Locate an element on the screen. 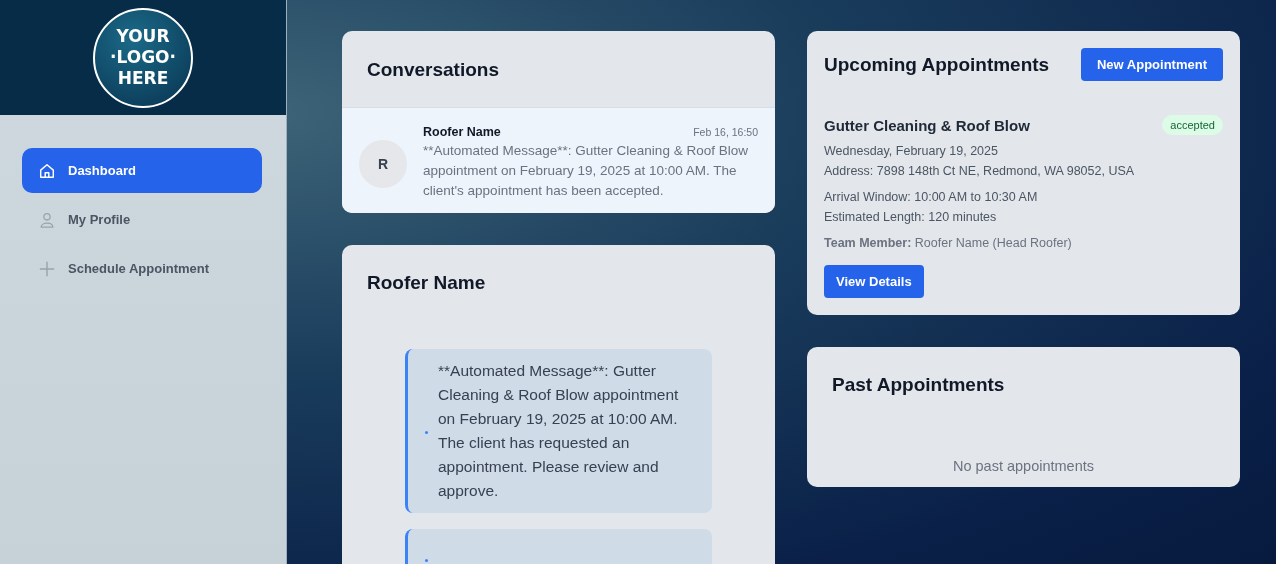 The height and width of the screenshot is (564, 1276). person-icon is located at coordinates (47, 219).